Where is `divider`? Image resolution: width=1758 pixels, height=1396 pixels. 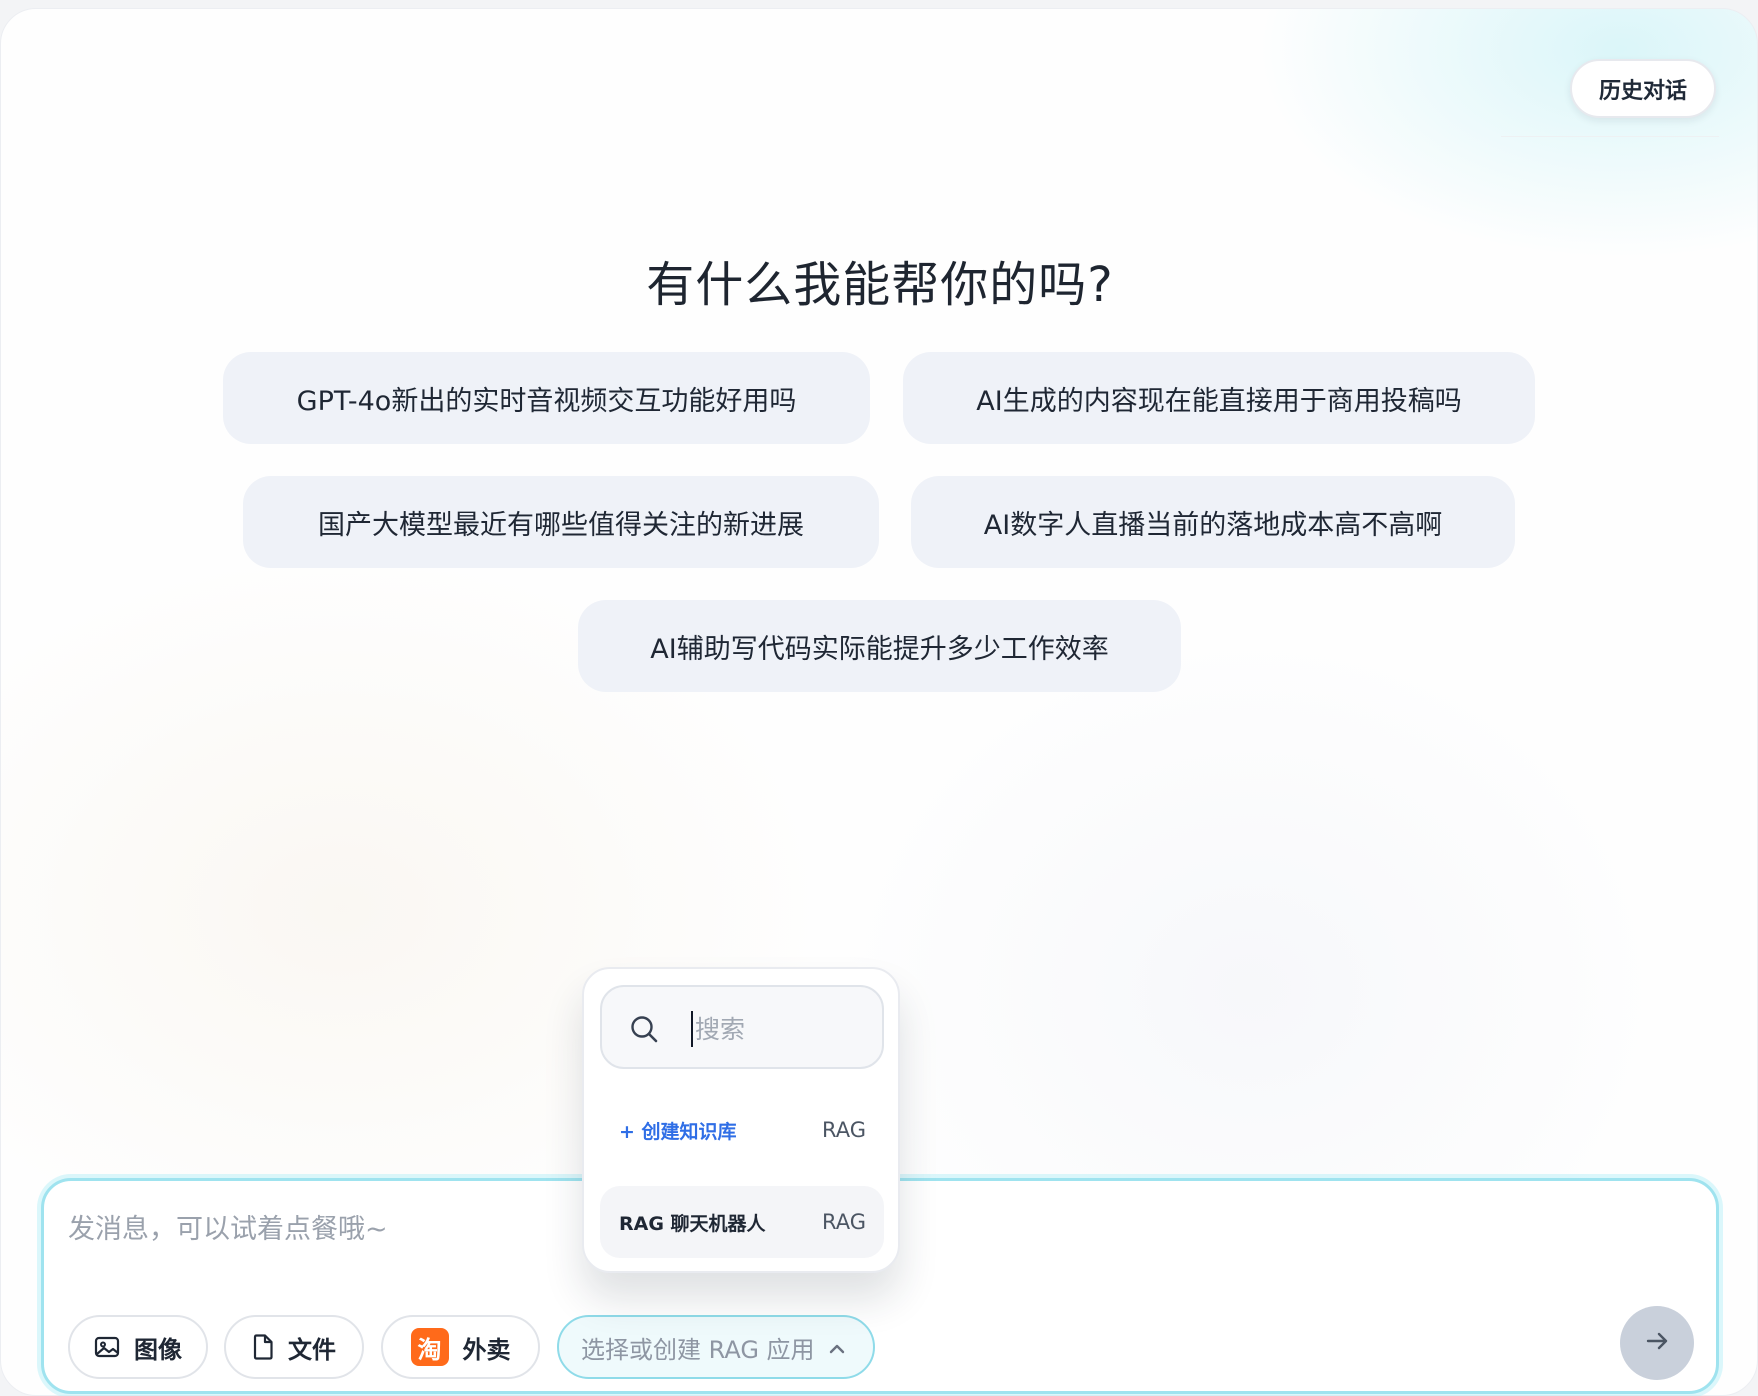
divider is located at coordinates (1610, 136).